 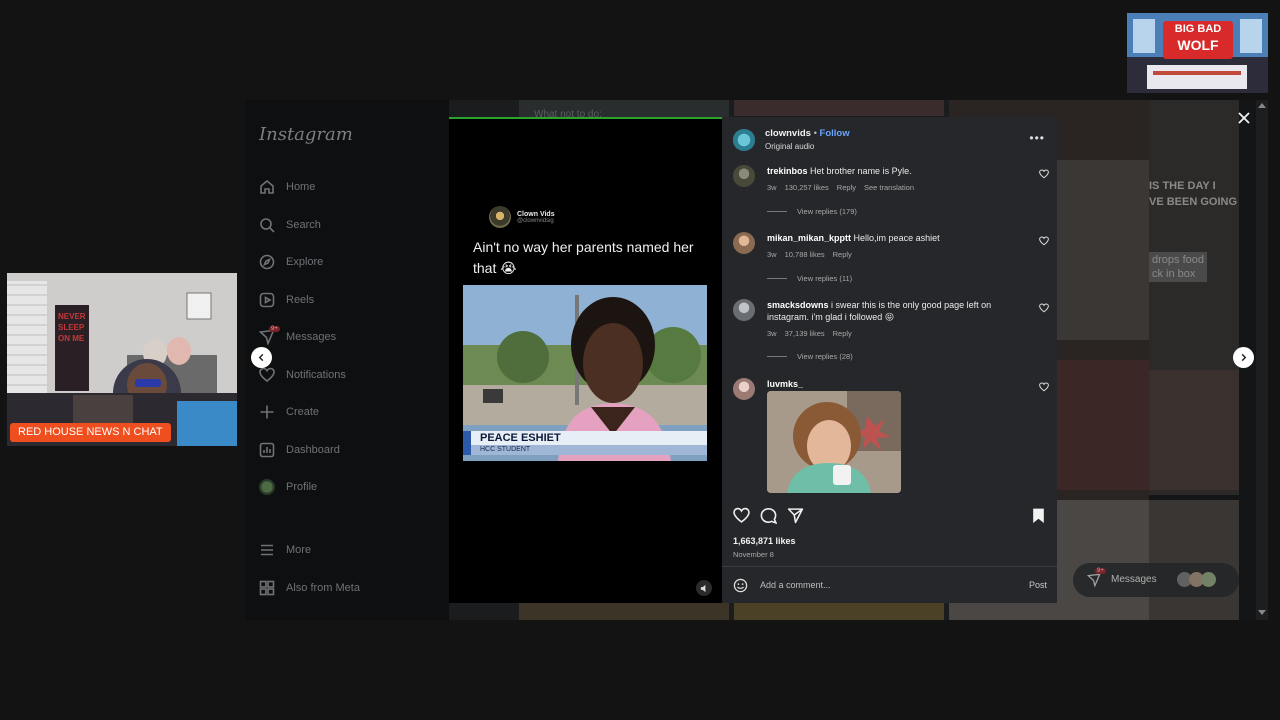 What do you see at coordinates (1100, 571) in the screenshot?
I see `messages-pill-badge: 9+` at bounding box center [1100, 571].